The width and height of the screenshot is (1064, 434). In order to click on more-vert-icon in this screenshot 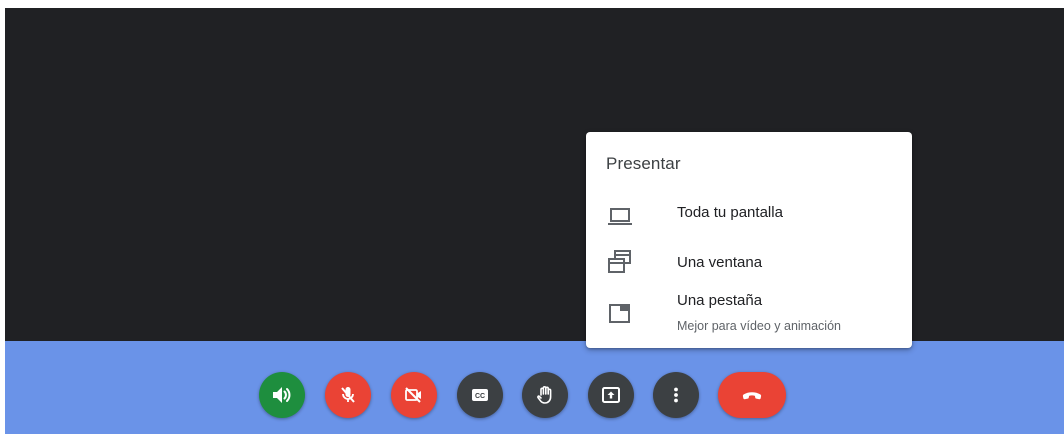, I will do `click(676, 395)`.